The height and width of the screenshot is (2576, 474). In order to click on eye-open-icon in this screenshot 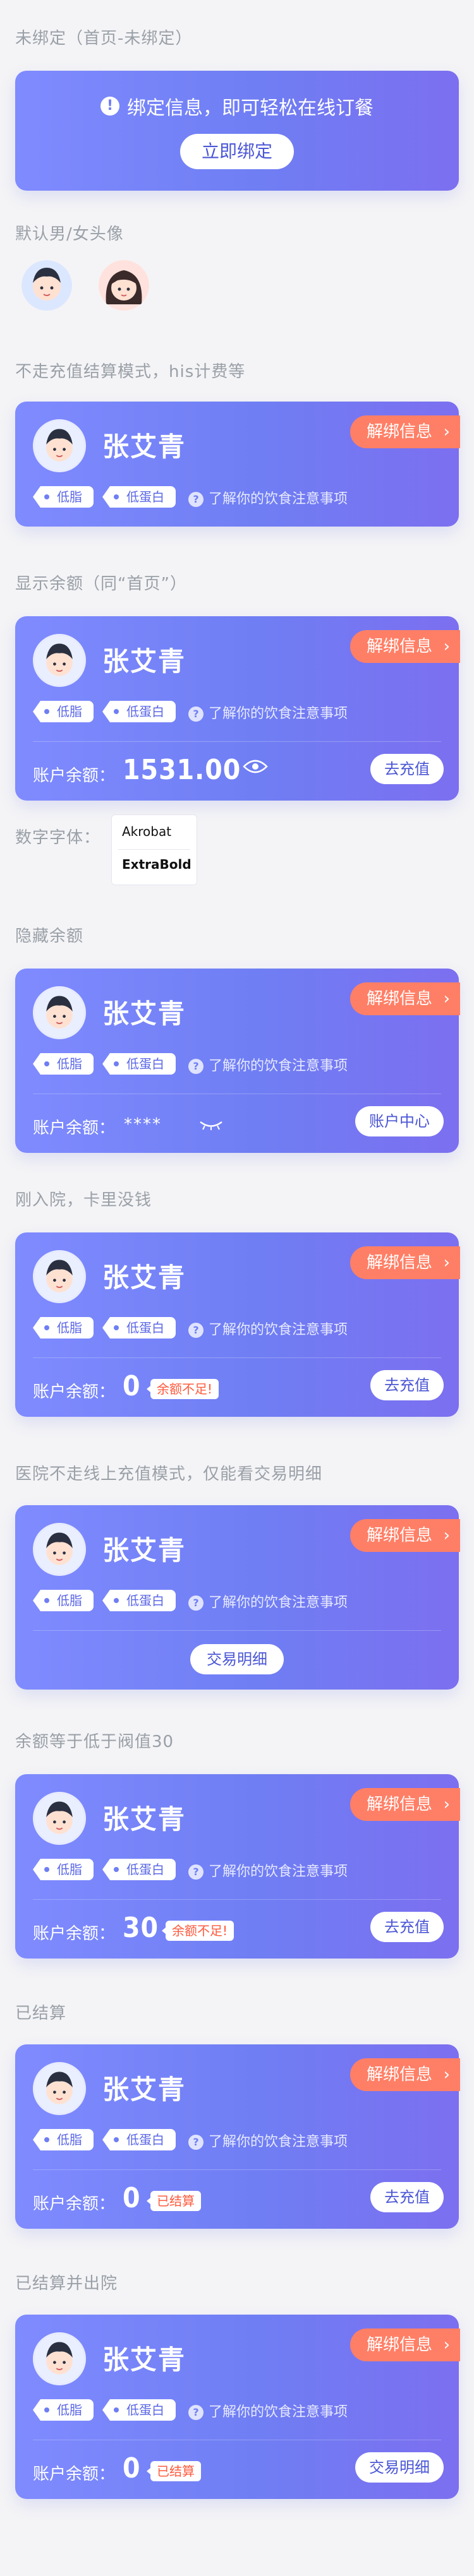, I will do `click(255, 766)`.